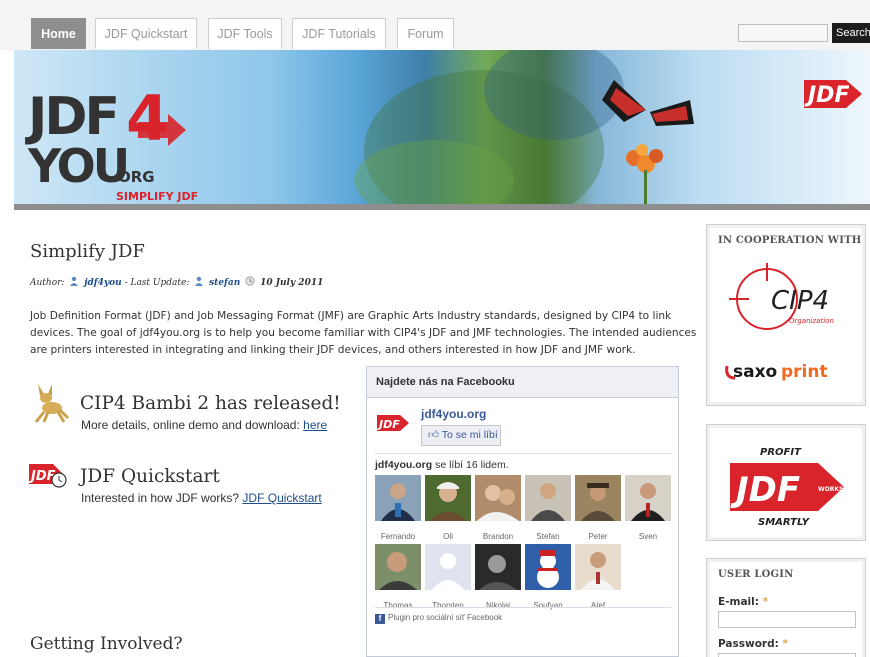 The image size is (870, 657). I want to click on tab-jdf-tutorials: JDF Tutorials, so click(339, 33).